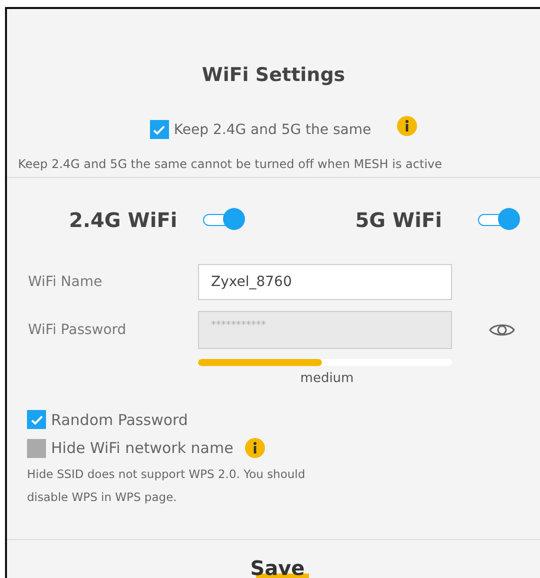 Image resolution: width=540 pixels, height=578 pixels. I want to click on checkbox-label: Random Password, so click(119, 419).